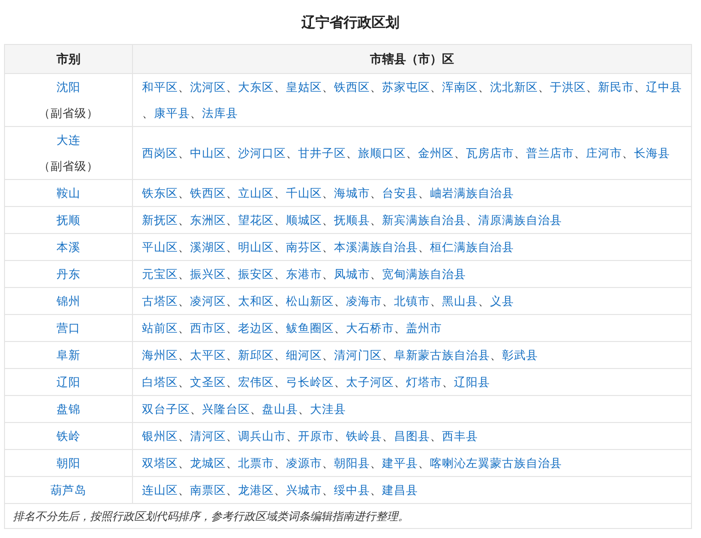  Describe the element at coordinates (262, 436) in the screenshot. I see `district-link: 调兵山市` at that location.